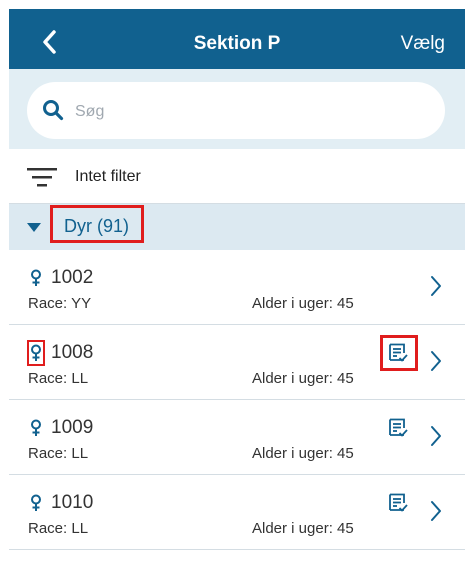 The height and width of the screenshot is (562, 474). I want to click on search-field, so click(236, 110).